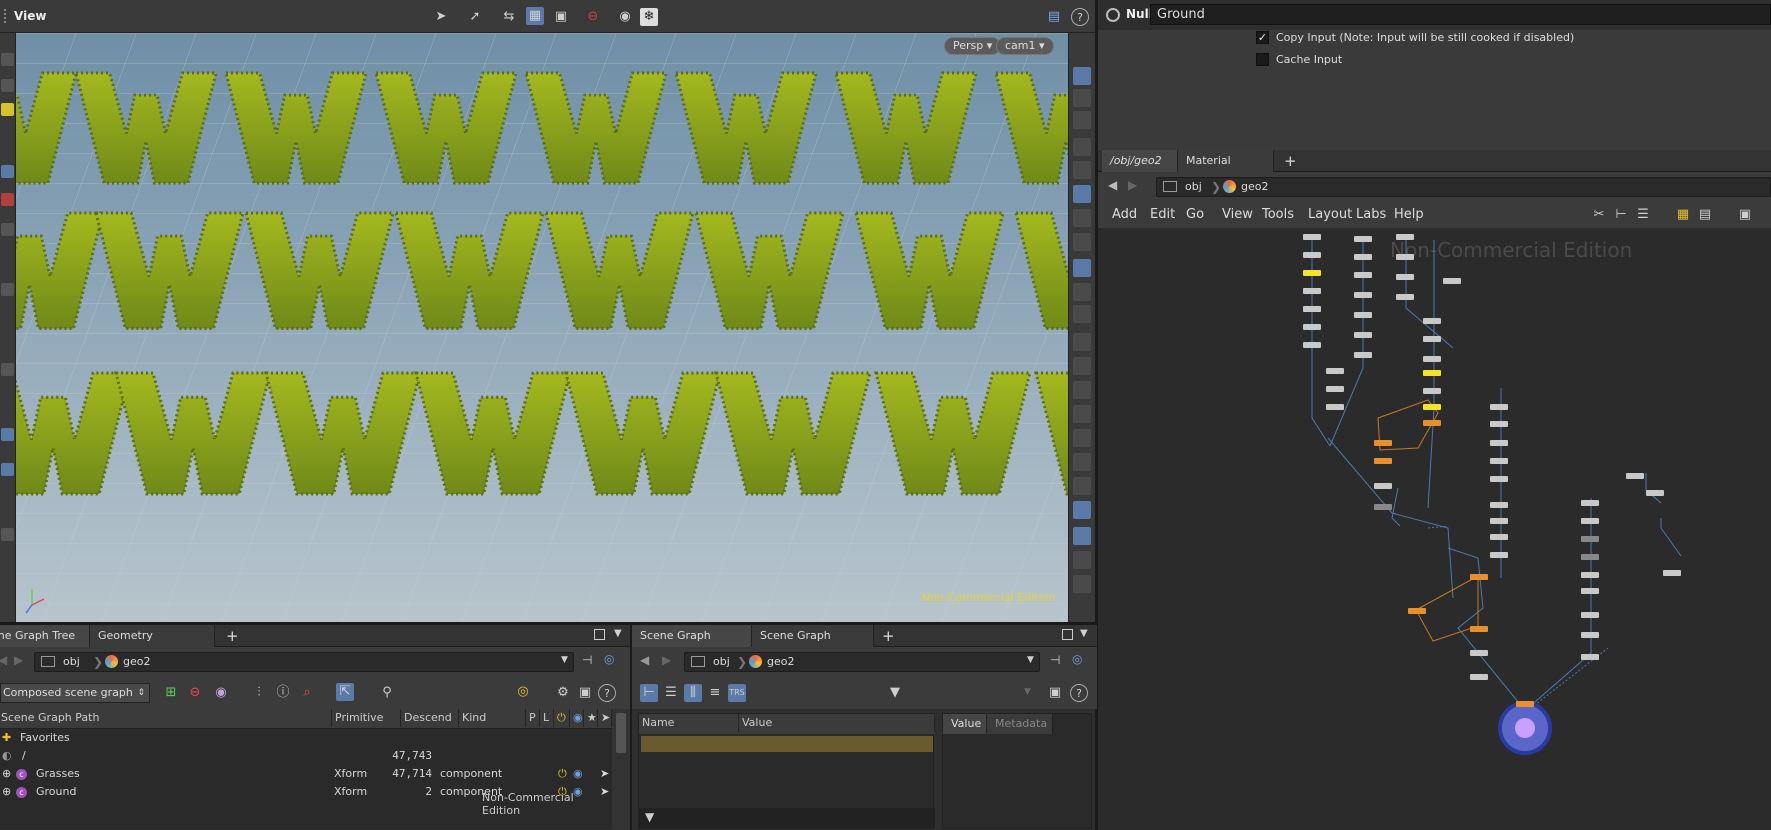 Image resolution: width=1771 pixels, height=830 pixels. What do you see at coordinates (1082, 560) in the screenshot?
I see `display-options-icon` at bounding box center [1082, 560].